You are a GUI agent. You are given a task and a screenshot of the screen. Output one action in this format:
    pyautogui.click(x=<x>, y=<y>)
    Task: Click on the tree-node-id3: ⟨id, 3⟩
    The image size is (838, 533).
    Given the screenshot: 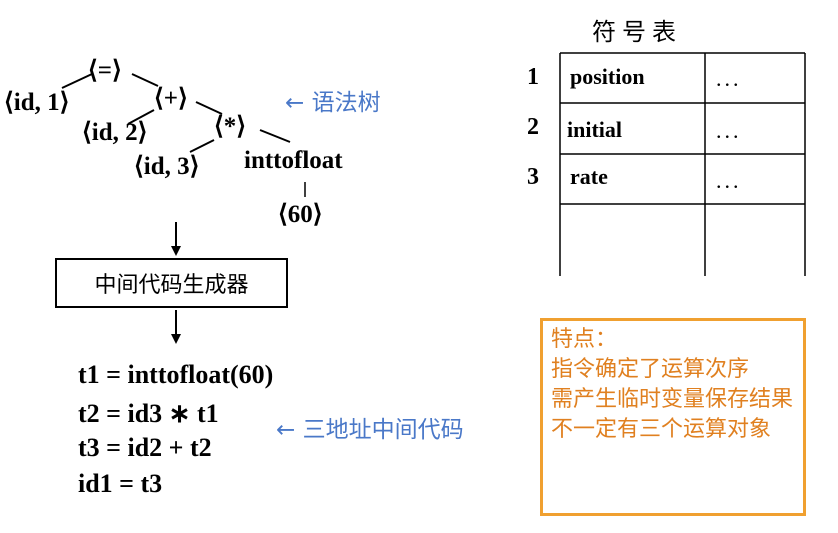 What is the action you would take?
    pyautogui.click(x=167, y=166)
    